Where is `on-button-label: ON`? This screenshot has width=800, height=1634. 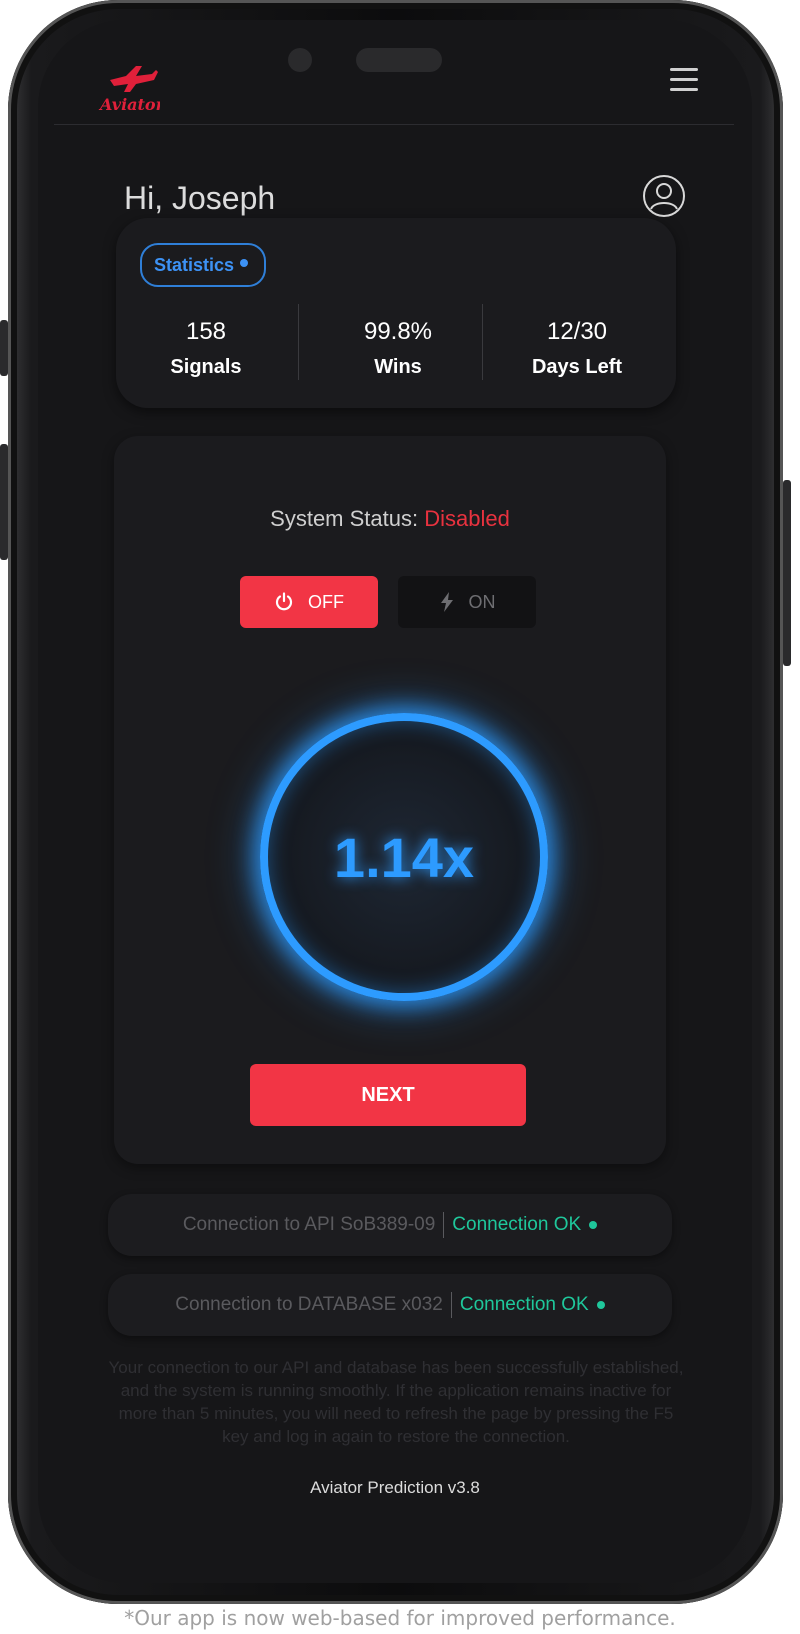
on-button-label: ON is located at coordinates (482, 601).